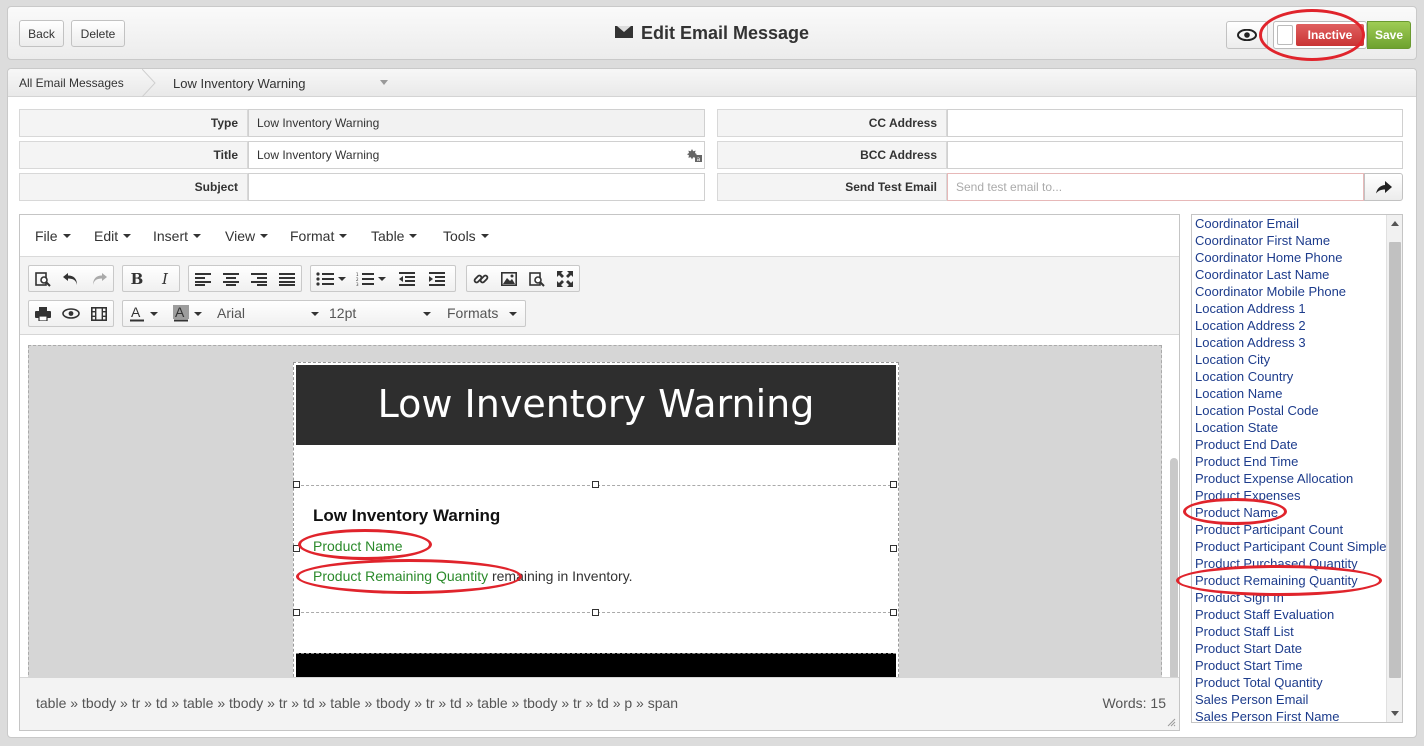 The width and height of the screenshot is (1424, 746). What do you see at coordinates (1290, 444) in the screenshot?
I see `merge-field-item: Product End Date` at bounding box center [1290, 444].